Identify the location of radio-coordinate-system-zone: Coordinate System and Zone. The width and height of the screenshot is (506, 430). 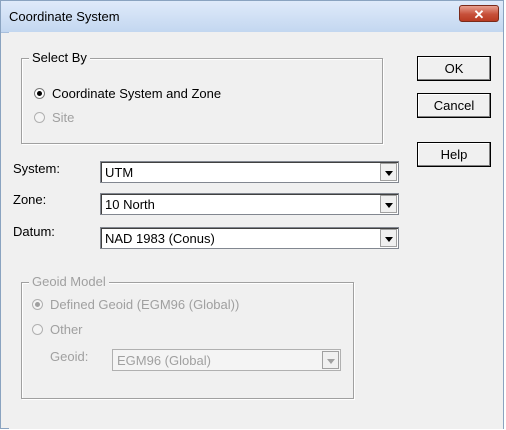
(127, 93).